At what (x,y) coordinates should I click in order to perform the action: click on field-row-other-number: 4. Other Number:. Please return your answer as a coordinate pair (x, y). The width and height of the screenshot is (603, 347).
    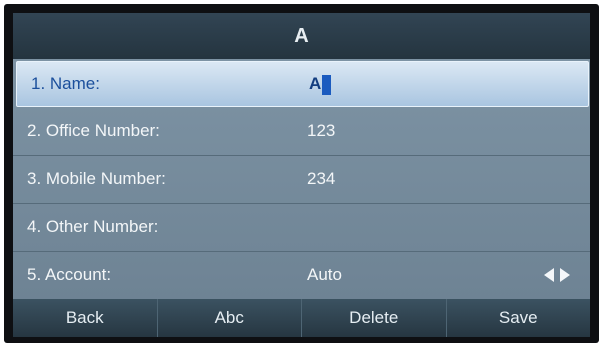
    Looking at the image, I should click on (301, 227).